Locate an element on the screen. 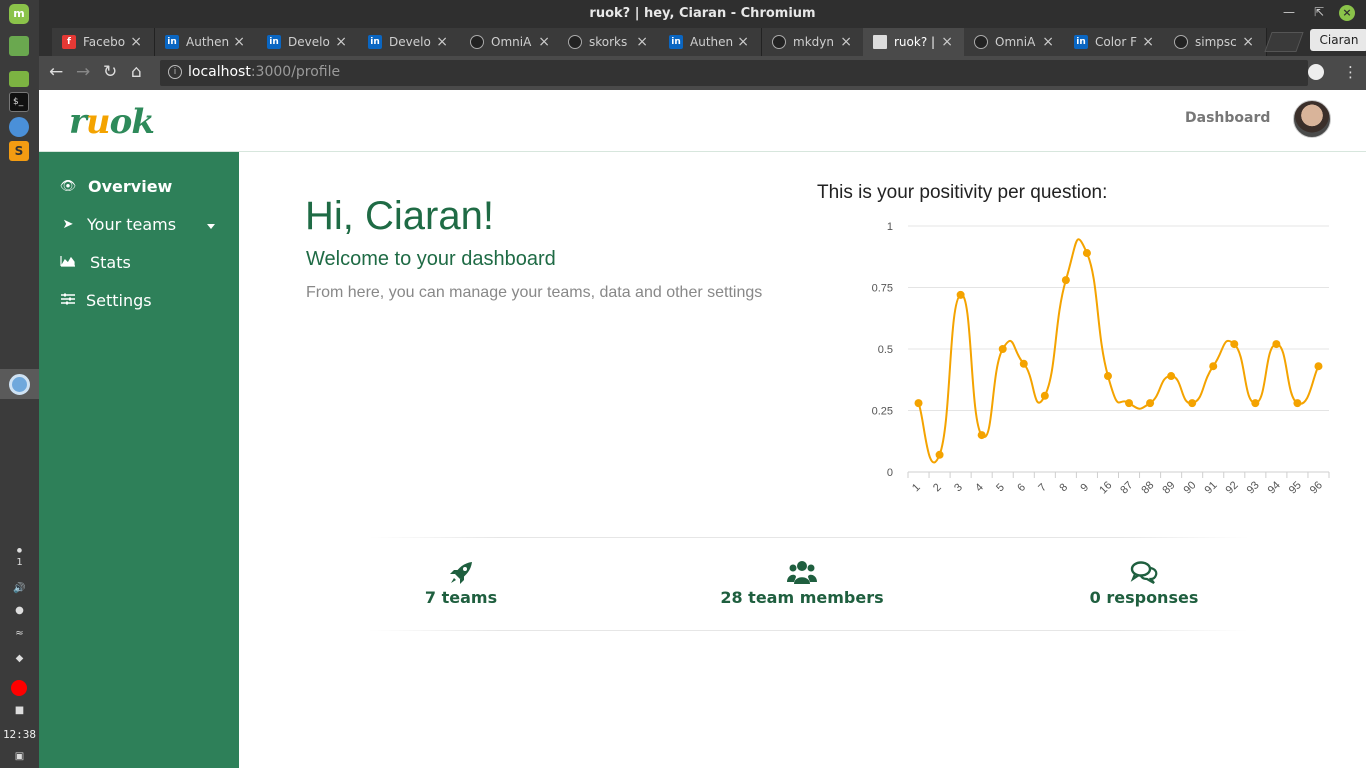 The image size is (1366, 768). stat-responses: 0 responses is located at coordinates (1144, 583).